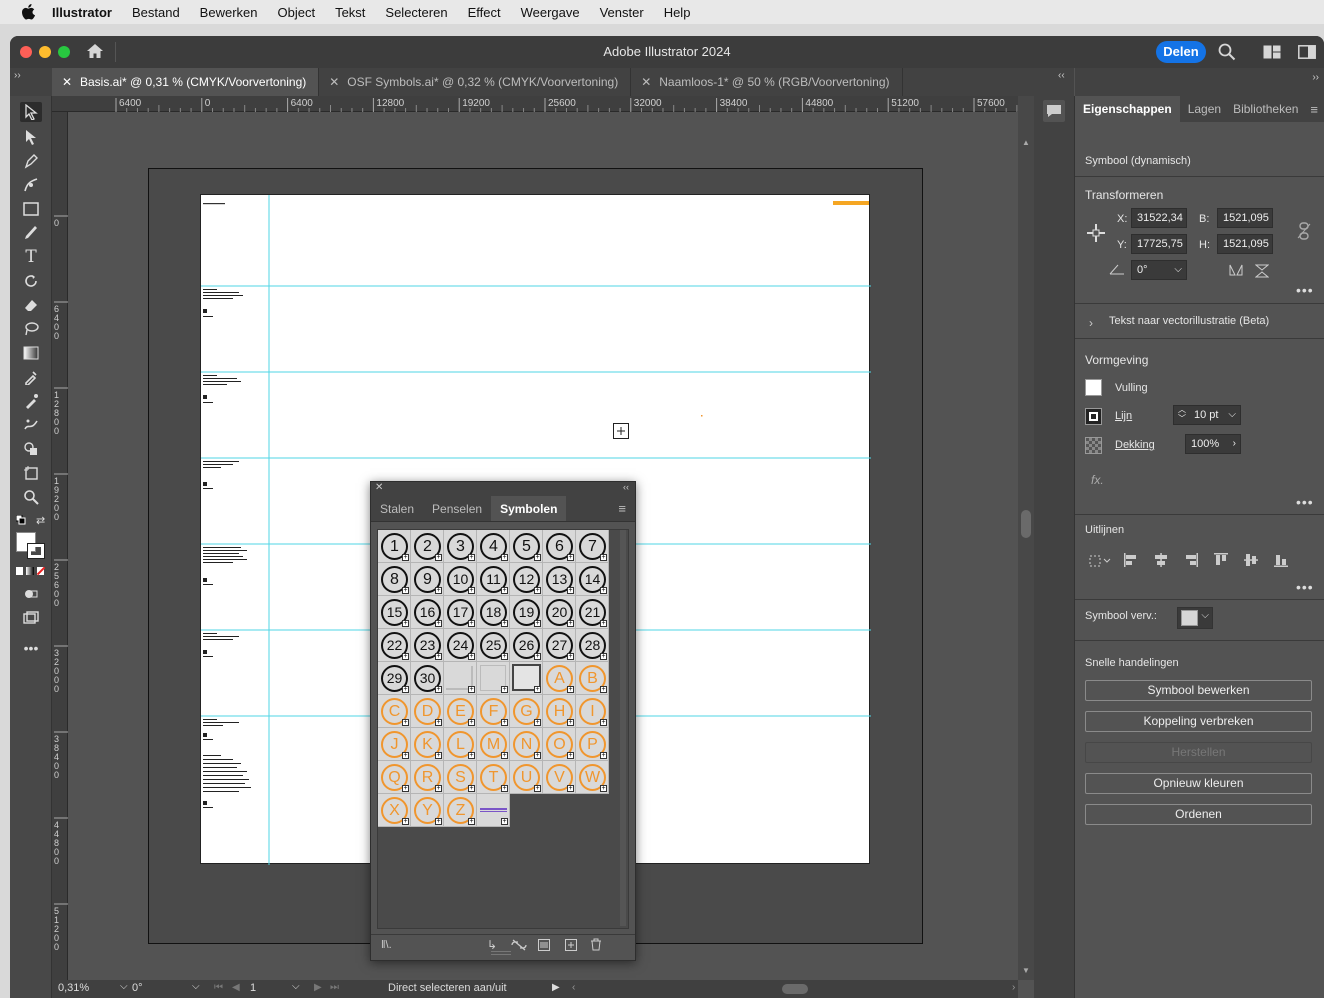  What do you see at coordinates (493, 711) in the screenshot?
I see `symbol-swatch: F +` at bounding box center [493, 711].